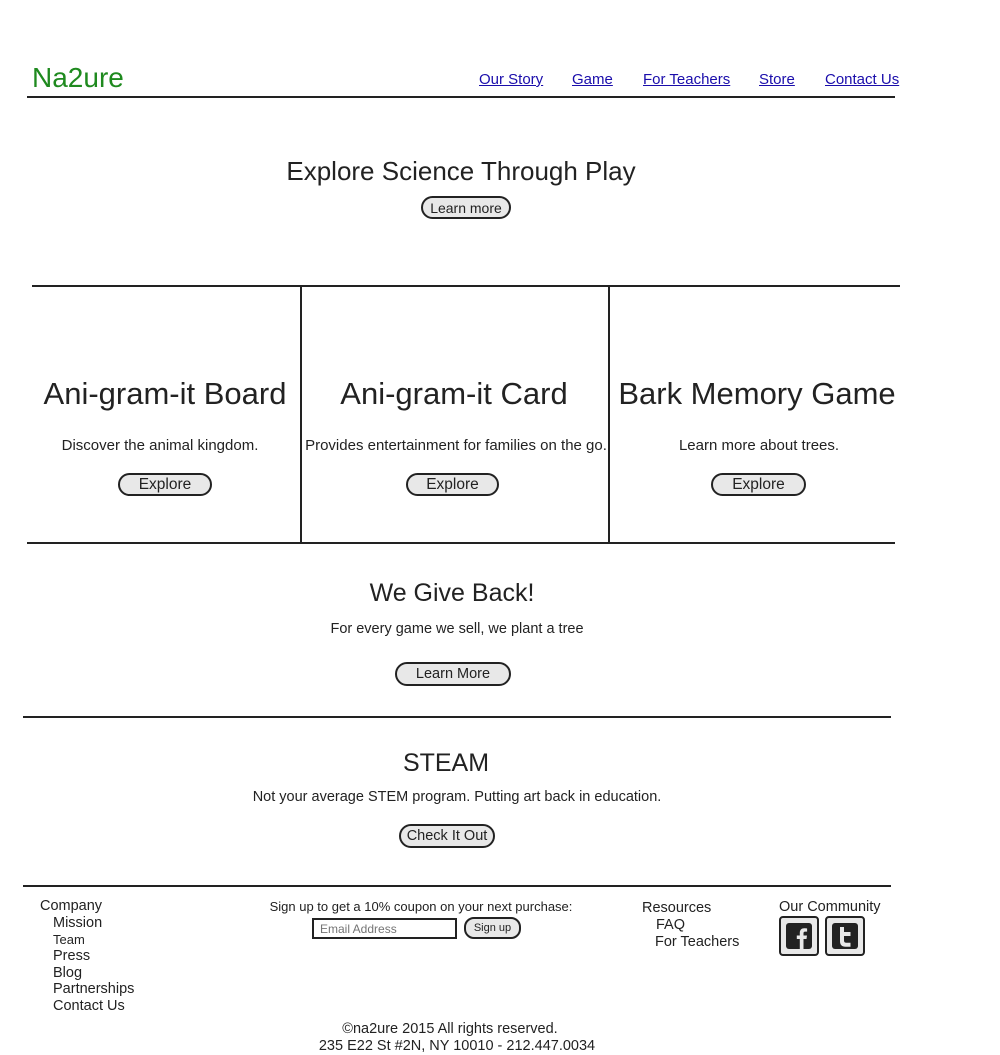  What do you see at coordinates (447, 836) in the screenshot?
I see `check-it-out-button: Check It Out` at bounding box center [447, 836].